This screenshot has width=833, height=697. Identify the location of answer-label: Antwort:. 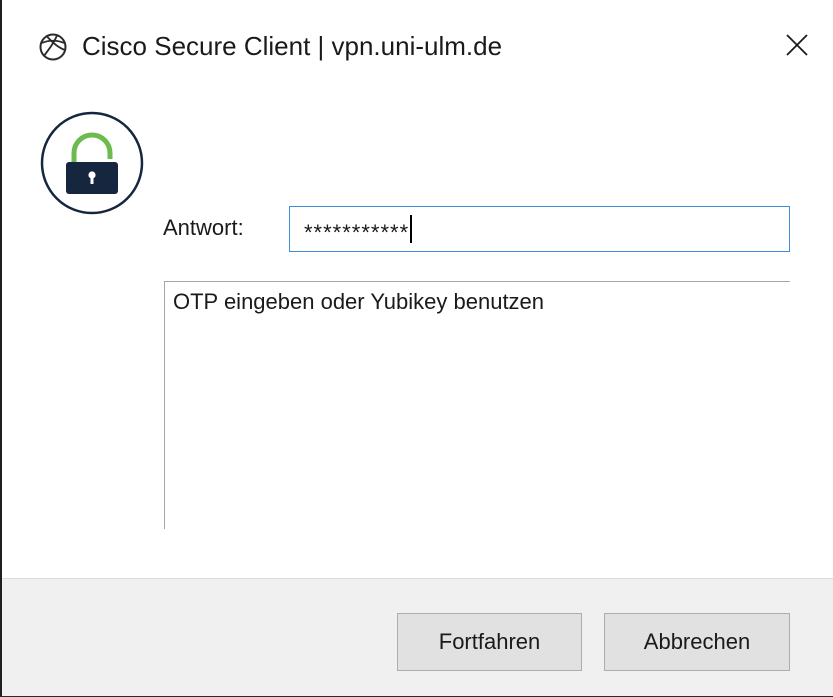
(203, 227).